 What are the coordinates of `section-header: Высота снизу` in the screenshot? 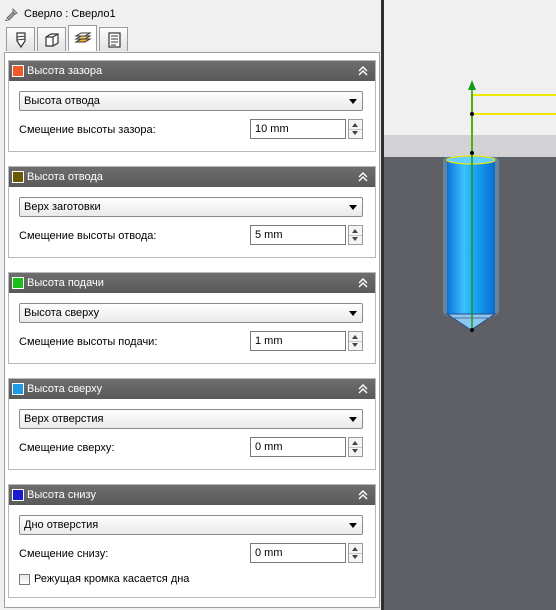 It's located at (192, 495).